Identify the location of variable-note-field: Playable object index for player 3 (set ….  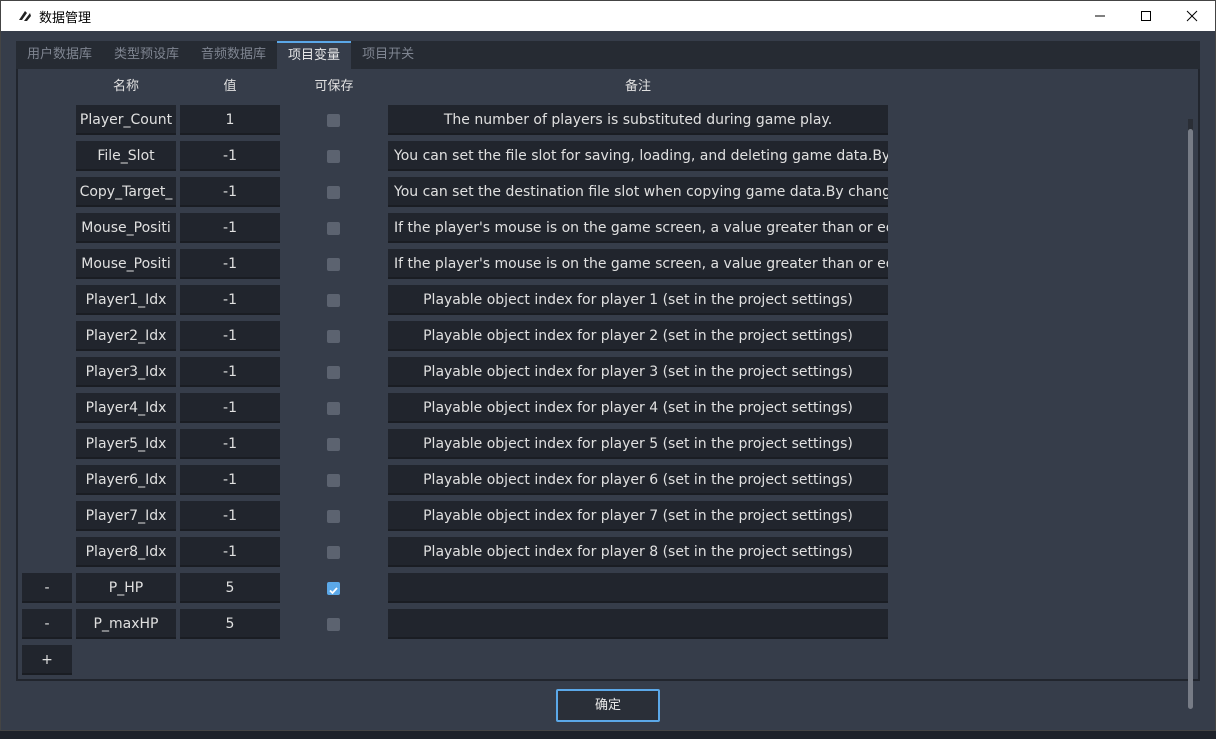
(638, 372).